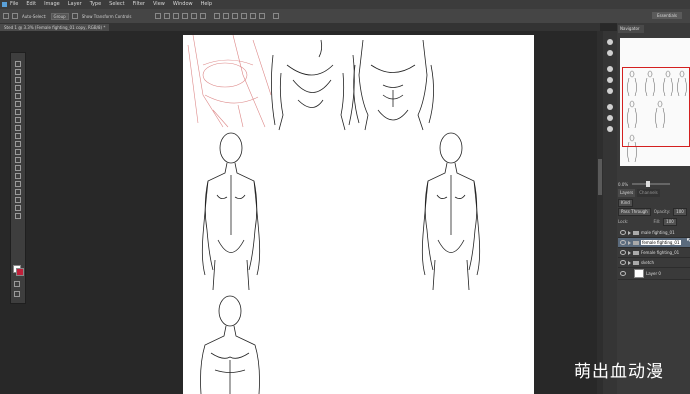 Image resolution: width=690 pixels, height=394 pixels. What do you see at coordinates (4, 4) in the screenshot?
I see `photoshop-logo-icon` at bounding box center [4, 4].